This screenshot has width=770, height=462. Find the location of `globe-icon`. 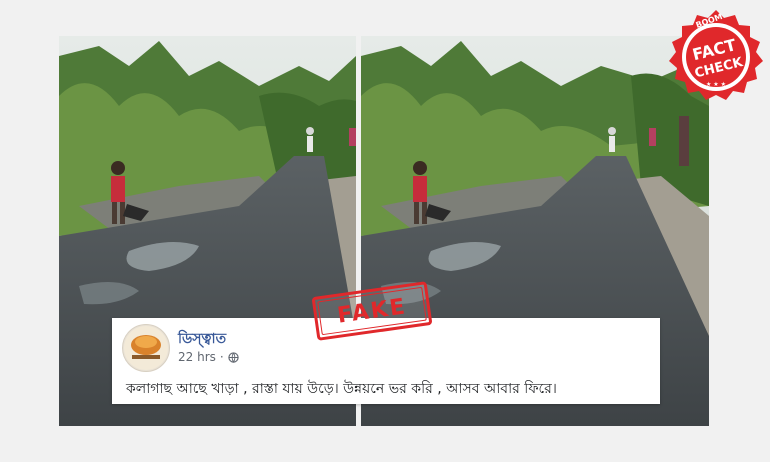

globe-icon is located at coordinates (233, 357).